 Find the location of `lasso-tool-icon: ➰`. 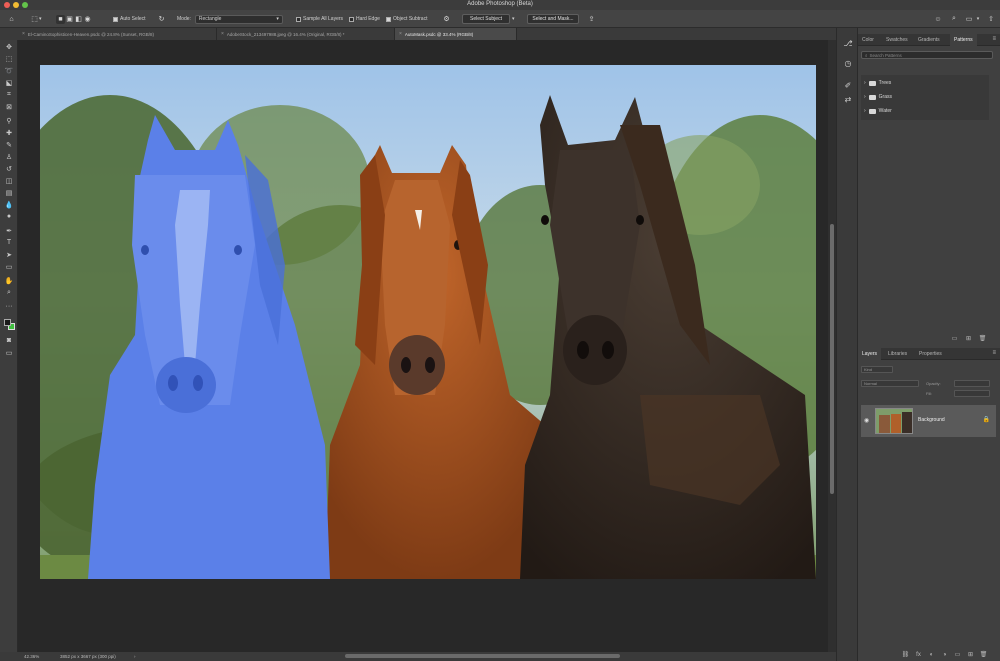

lasso-tool-icon: ➰ is located at coordinates (9, 70).